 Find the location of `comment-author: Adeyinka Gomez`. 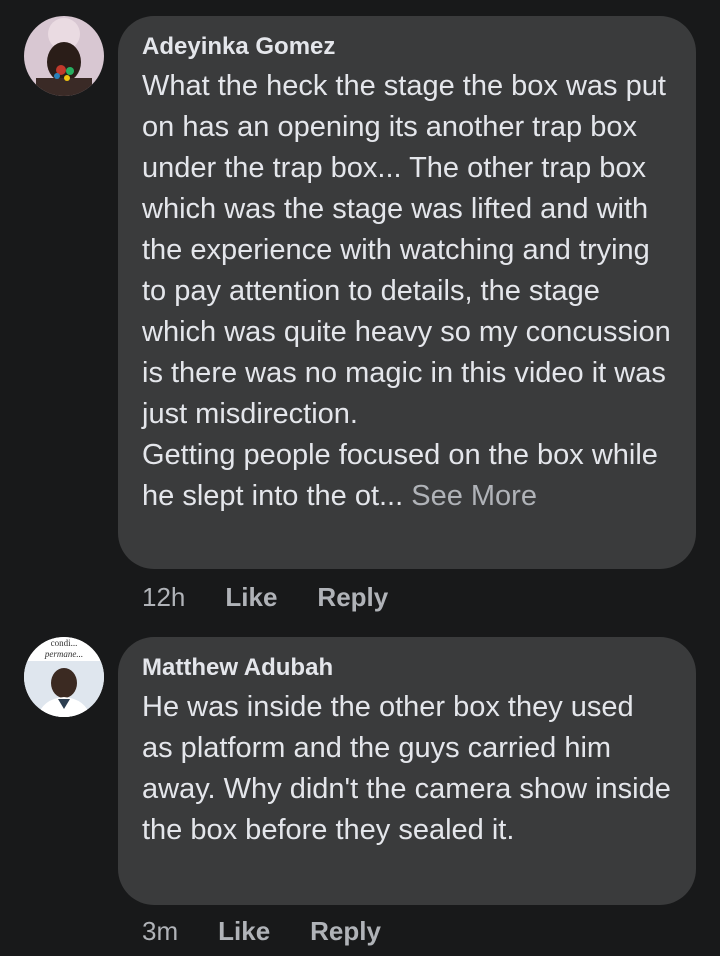

comment-author: Adeyinka Gomez is located at coordinates (407, 47).